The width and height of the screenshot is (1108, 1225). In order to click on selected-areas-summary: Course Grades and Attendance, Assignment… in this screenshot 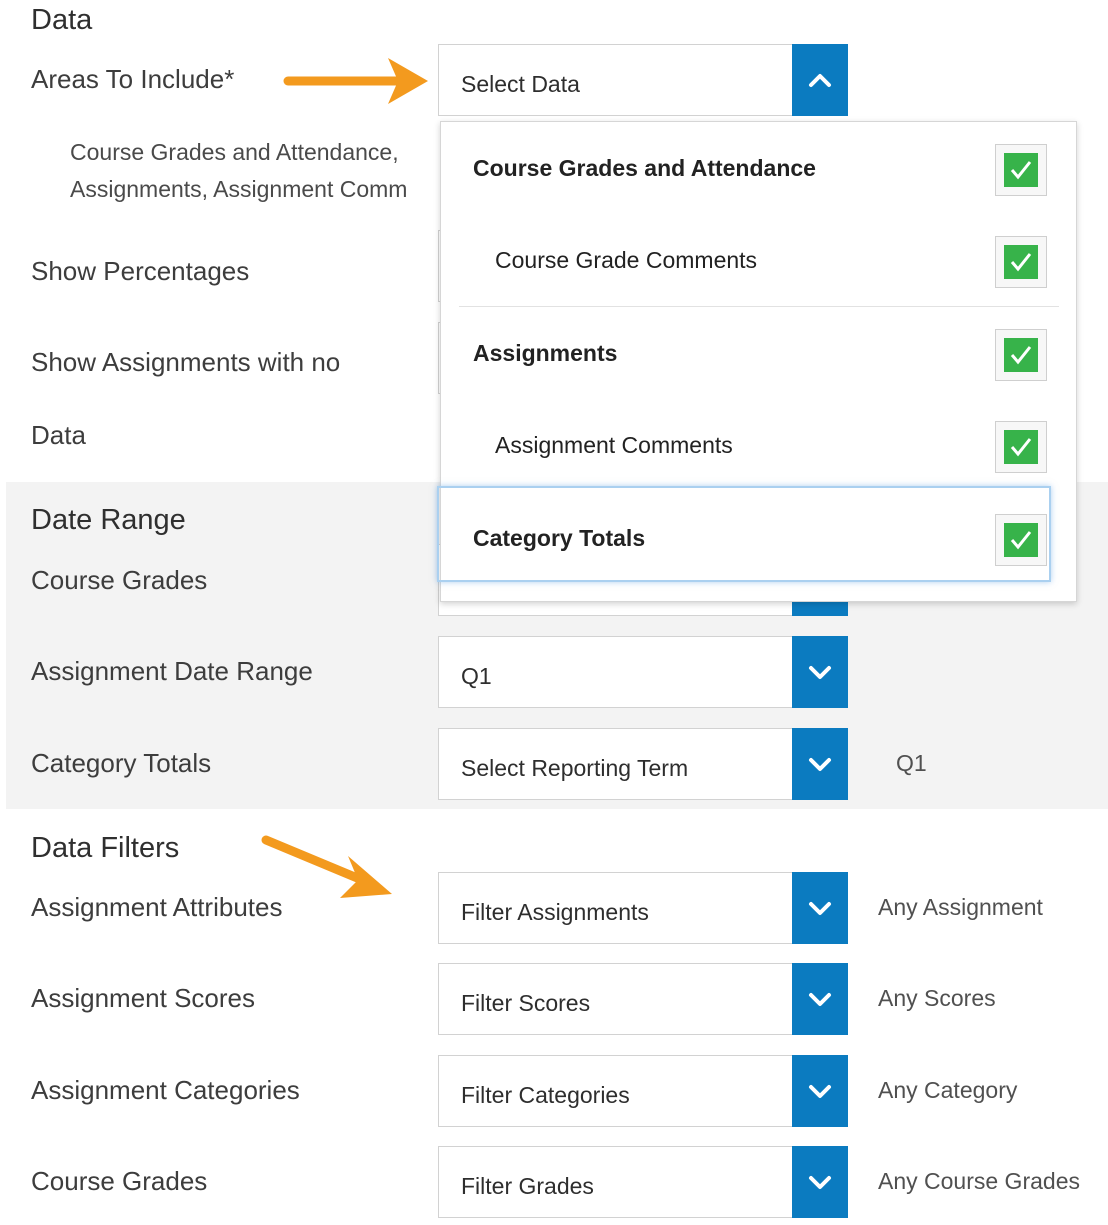, I will do `click(254, 171)`.